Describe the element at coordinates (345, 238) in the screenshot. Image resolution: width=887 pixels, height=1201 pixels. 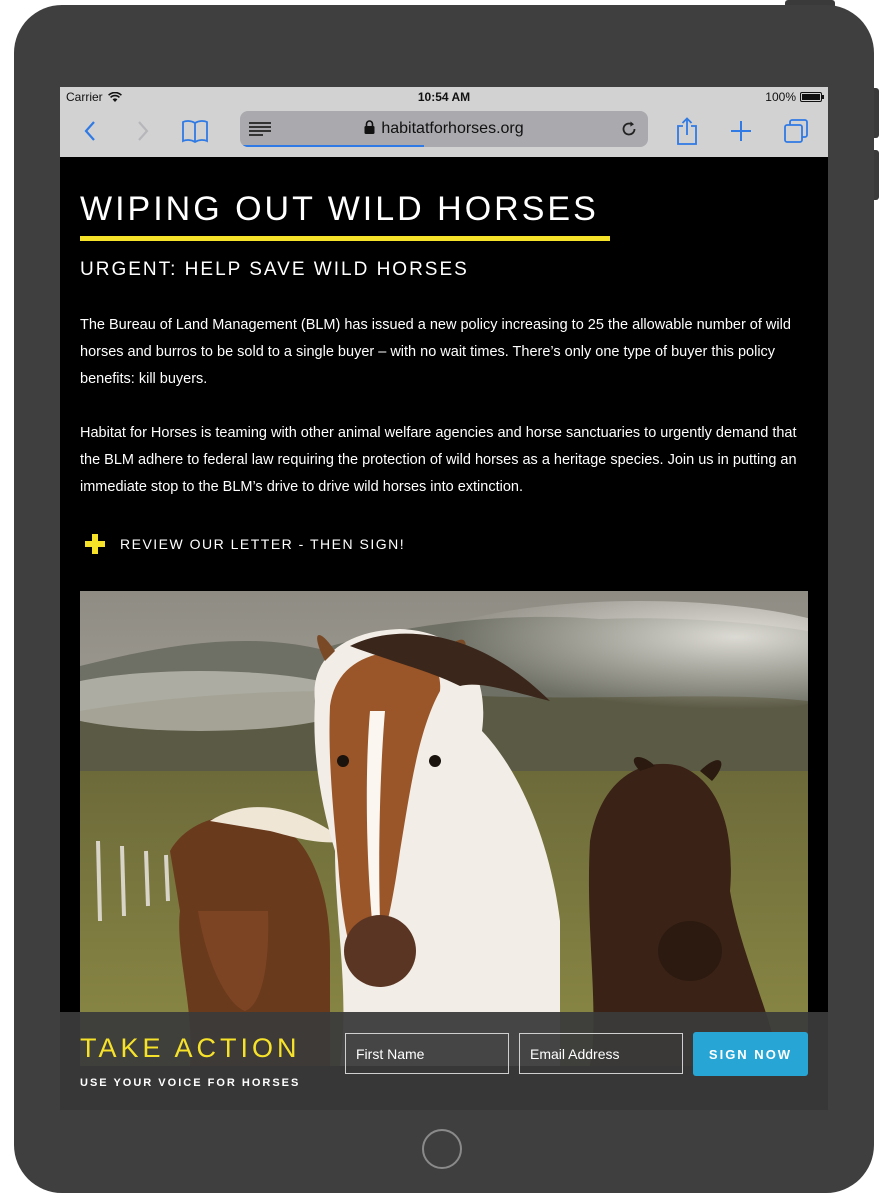
I see `title-underline` at that location.